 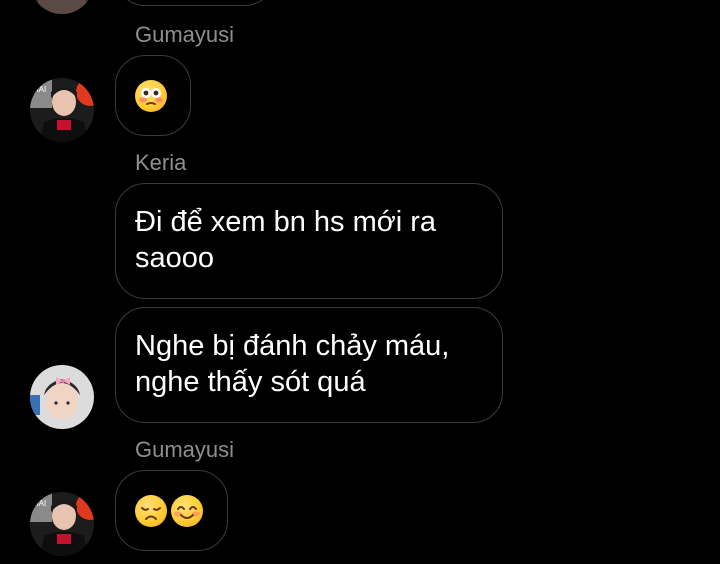 I want to click on message-bubble: Nghe bị đánh chảy máu, nghe thấy sót quá, so click(x=309, y=365).